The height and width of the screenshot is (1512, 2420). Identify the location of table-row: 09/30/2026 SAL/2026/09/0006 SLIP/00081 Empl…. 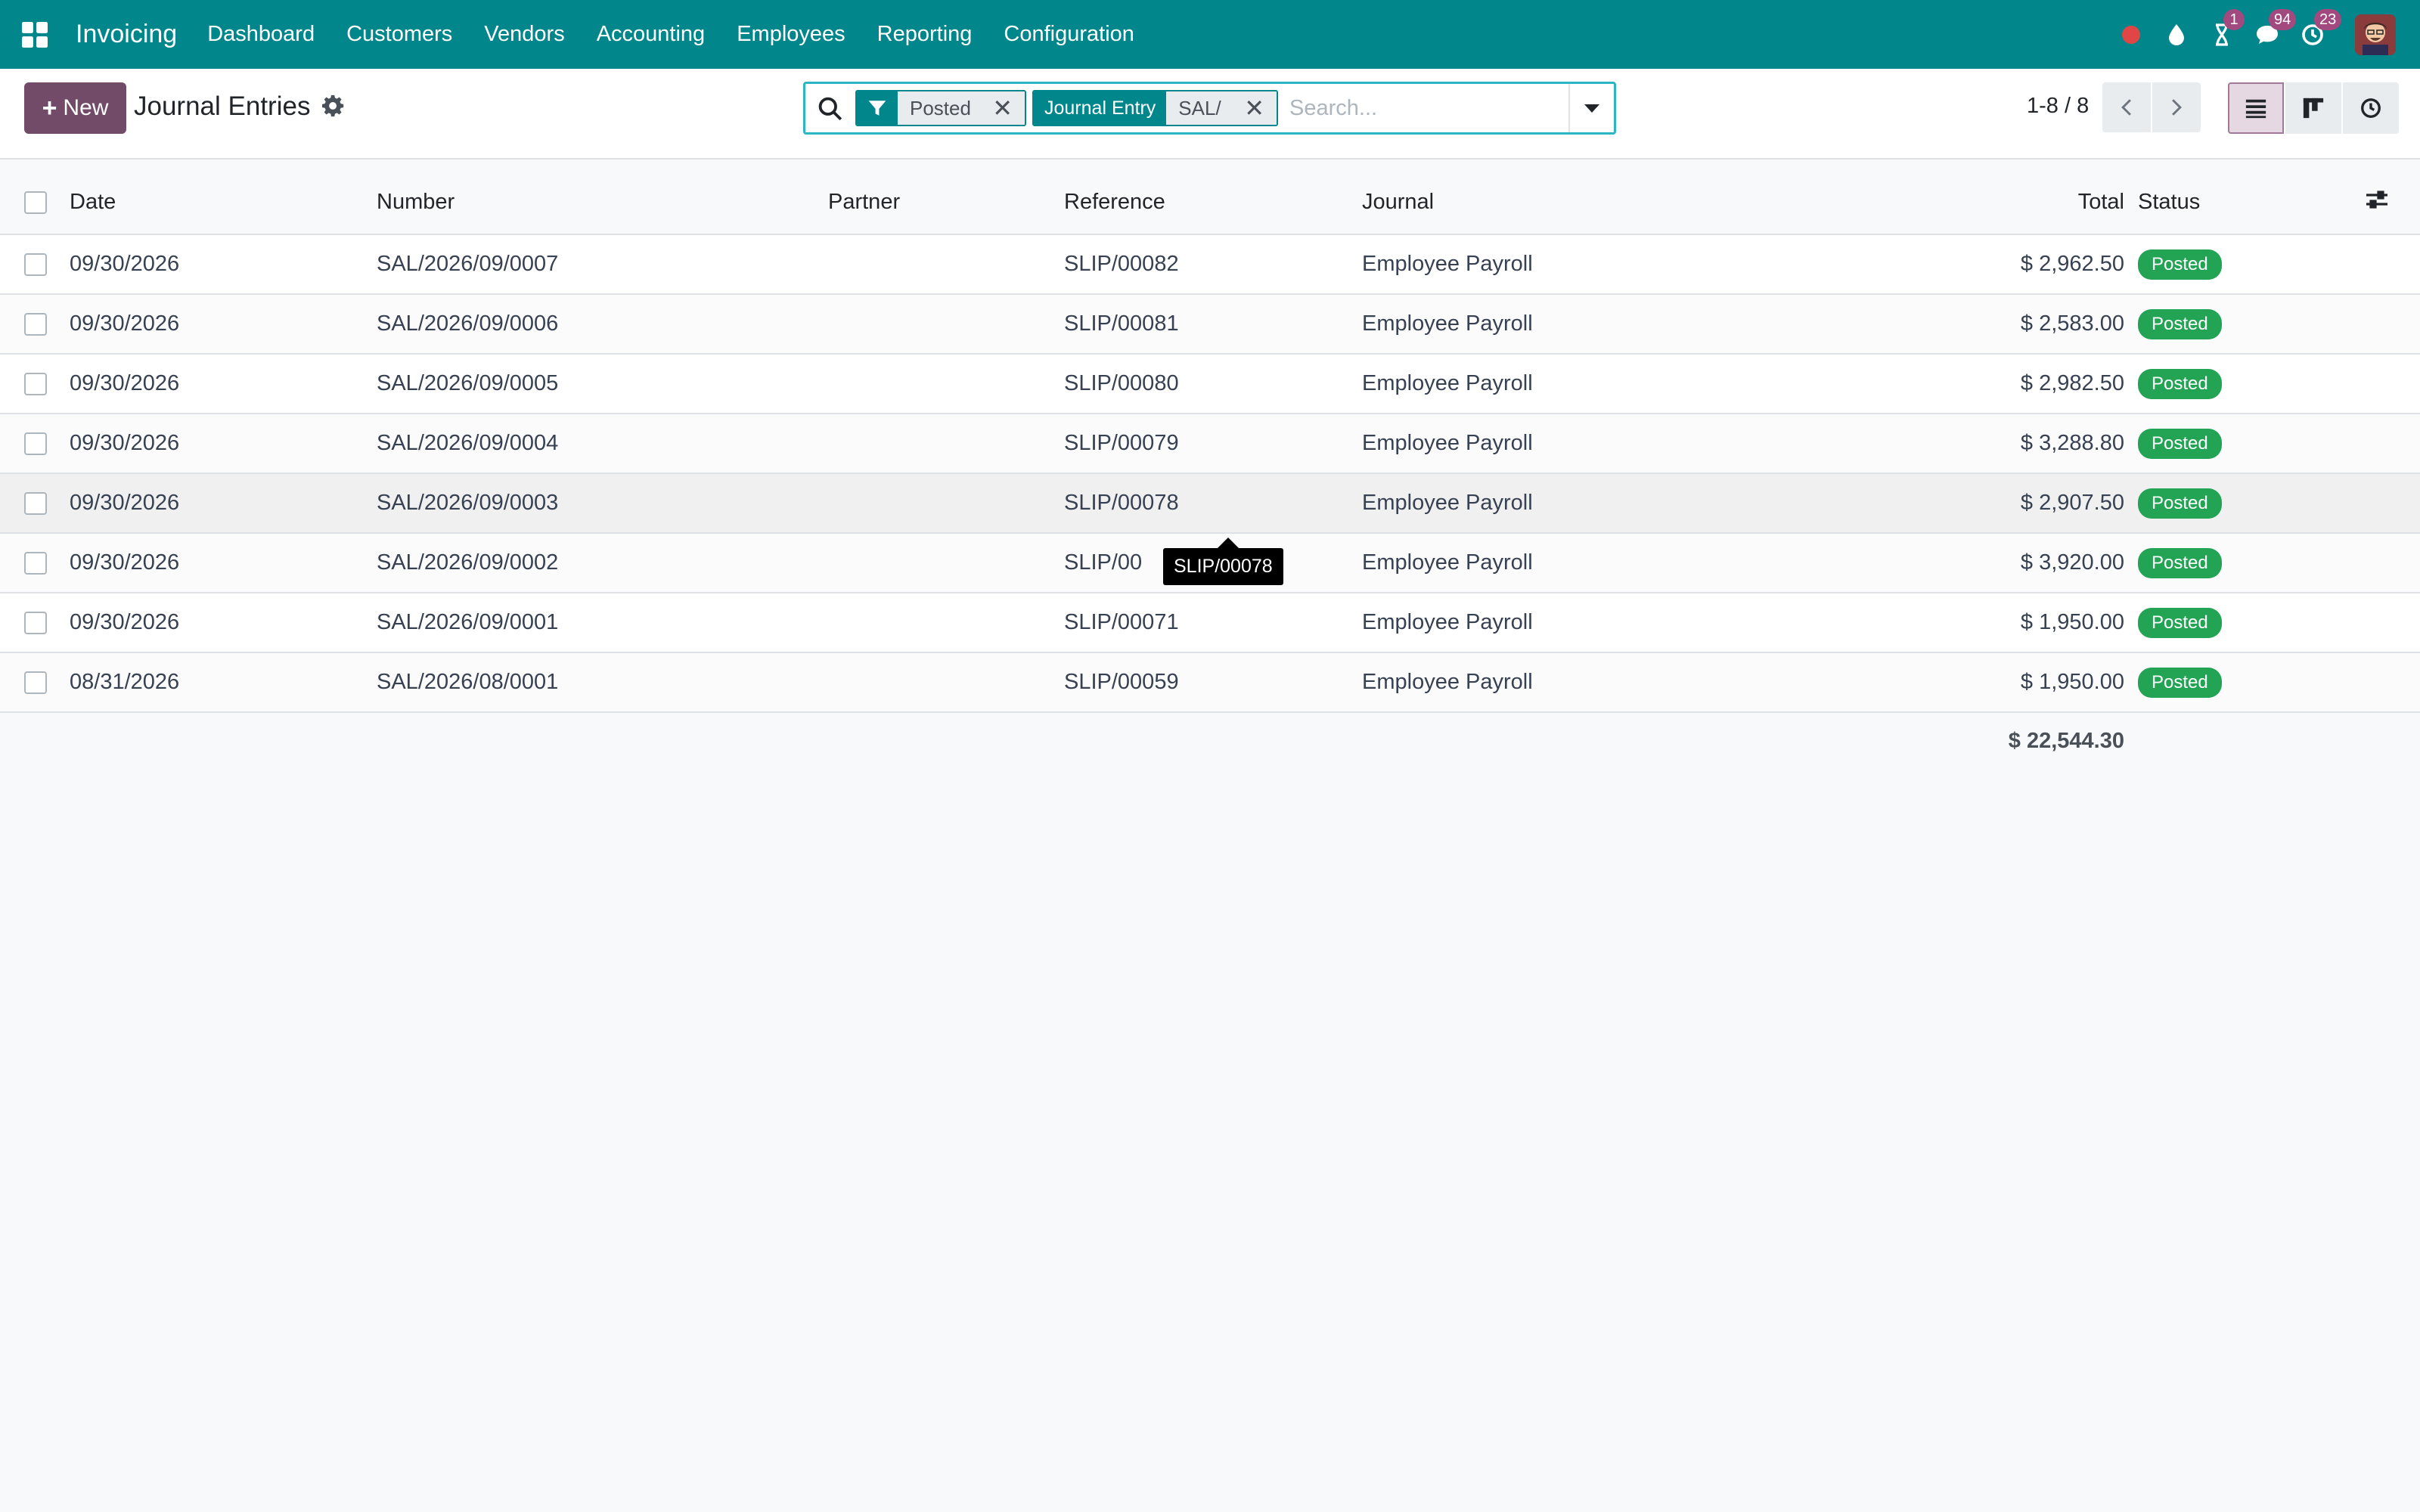
(1210, 324).